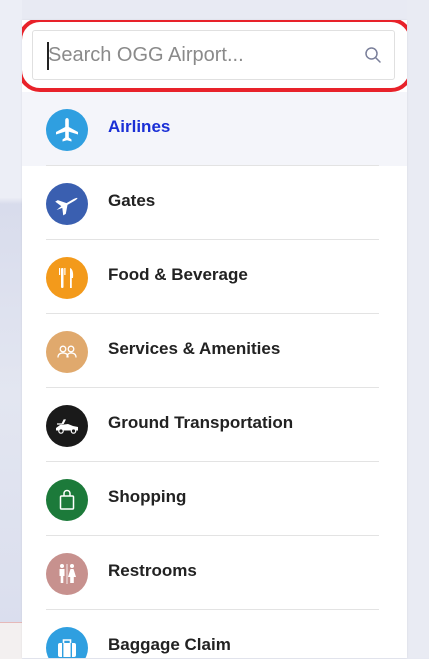  I want to click on search-input, so click(208, 55).